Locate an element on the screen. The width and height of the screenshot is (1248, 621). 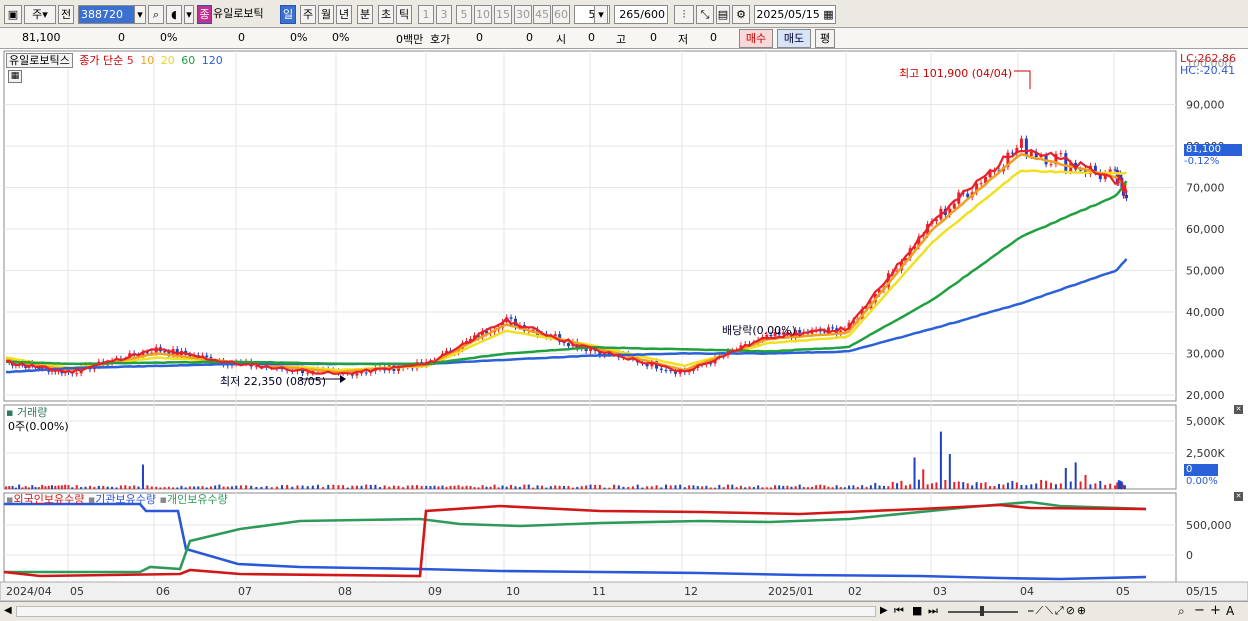
code-input is located at coordinates (107, 14).